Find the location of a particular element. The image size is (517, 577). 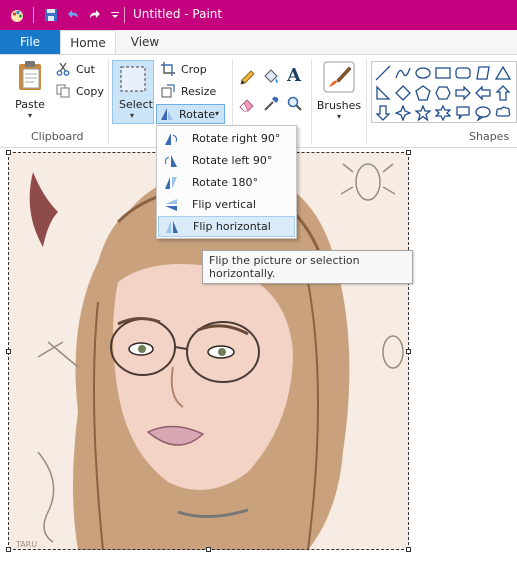

flip-horizontal-icon is located at coordinates (172, 227).